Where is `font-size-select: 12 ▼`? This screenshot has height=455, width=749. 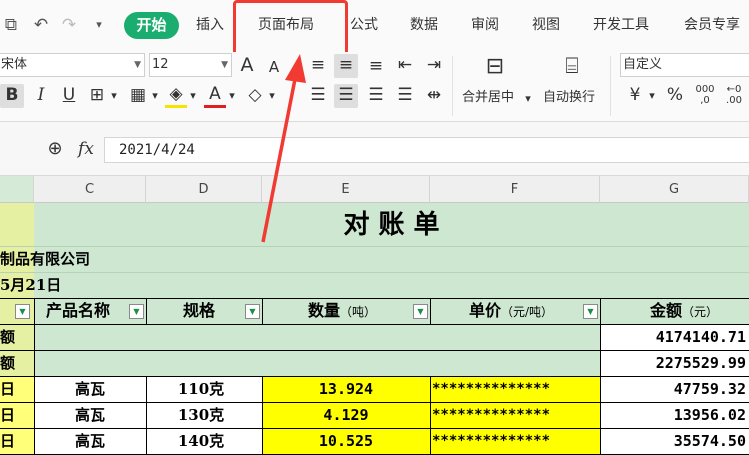 font-size-select: 12 ▼ is located at coordinates (190, 65).